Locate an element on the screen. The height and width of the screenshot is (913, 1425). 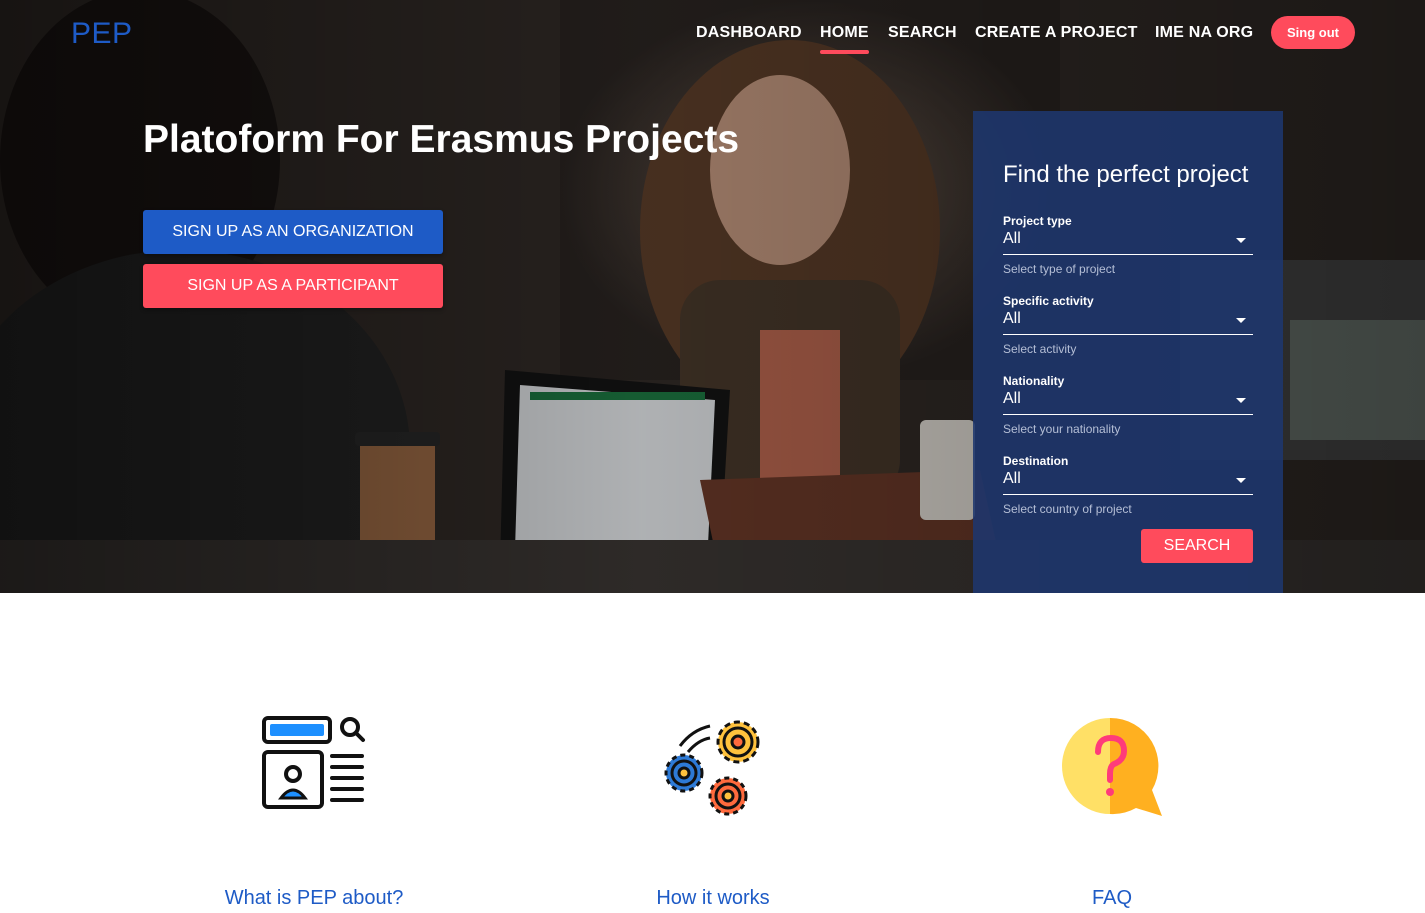
specific-activity-select: All is located at coordinates (1128, 321).